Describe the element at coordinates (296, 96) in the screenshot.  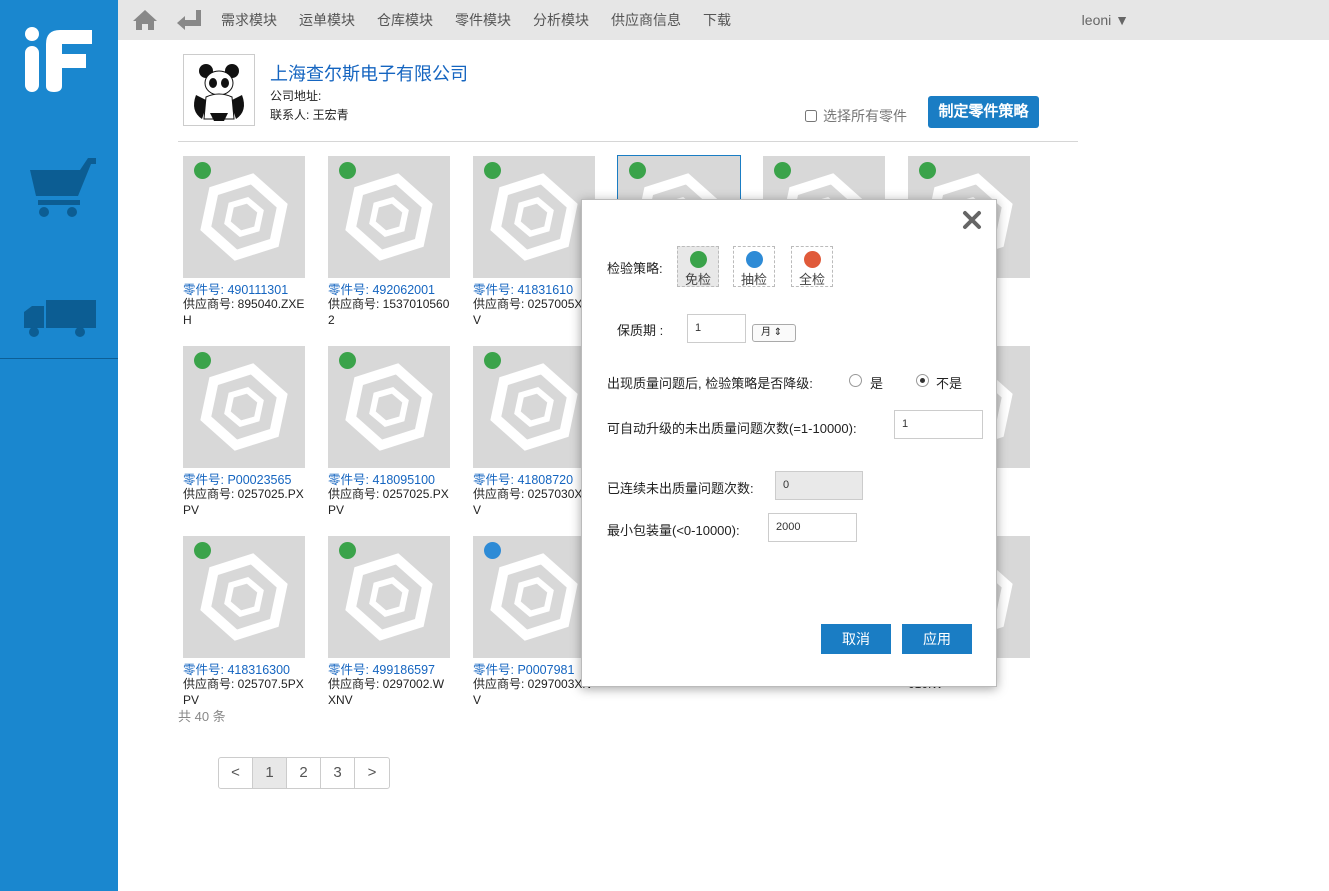
I see `company-address: 公司地址:` at that location.